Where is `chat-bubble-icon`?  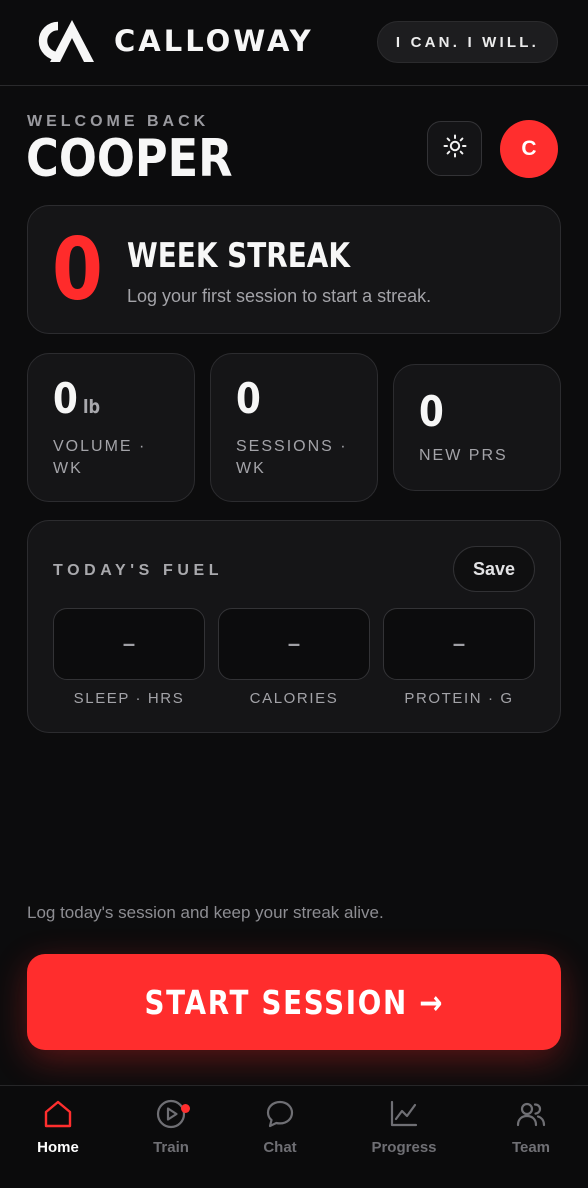 chat-bubble-icon is located at coordinates (280, 1114).